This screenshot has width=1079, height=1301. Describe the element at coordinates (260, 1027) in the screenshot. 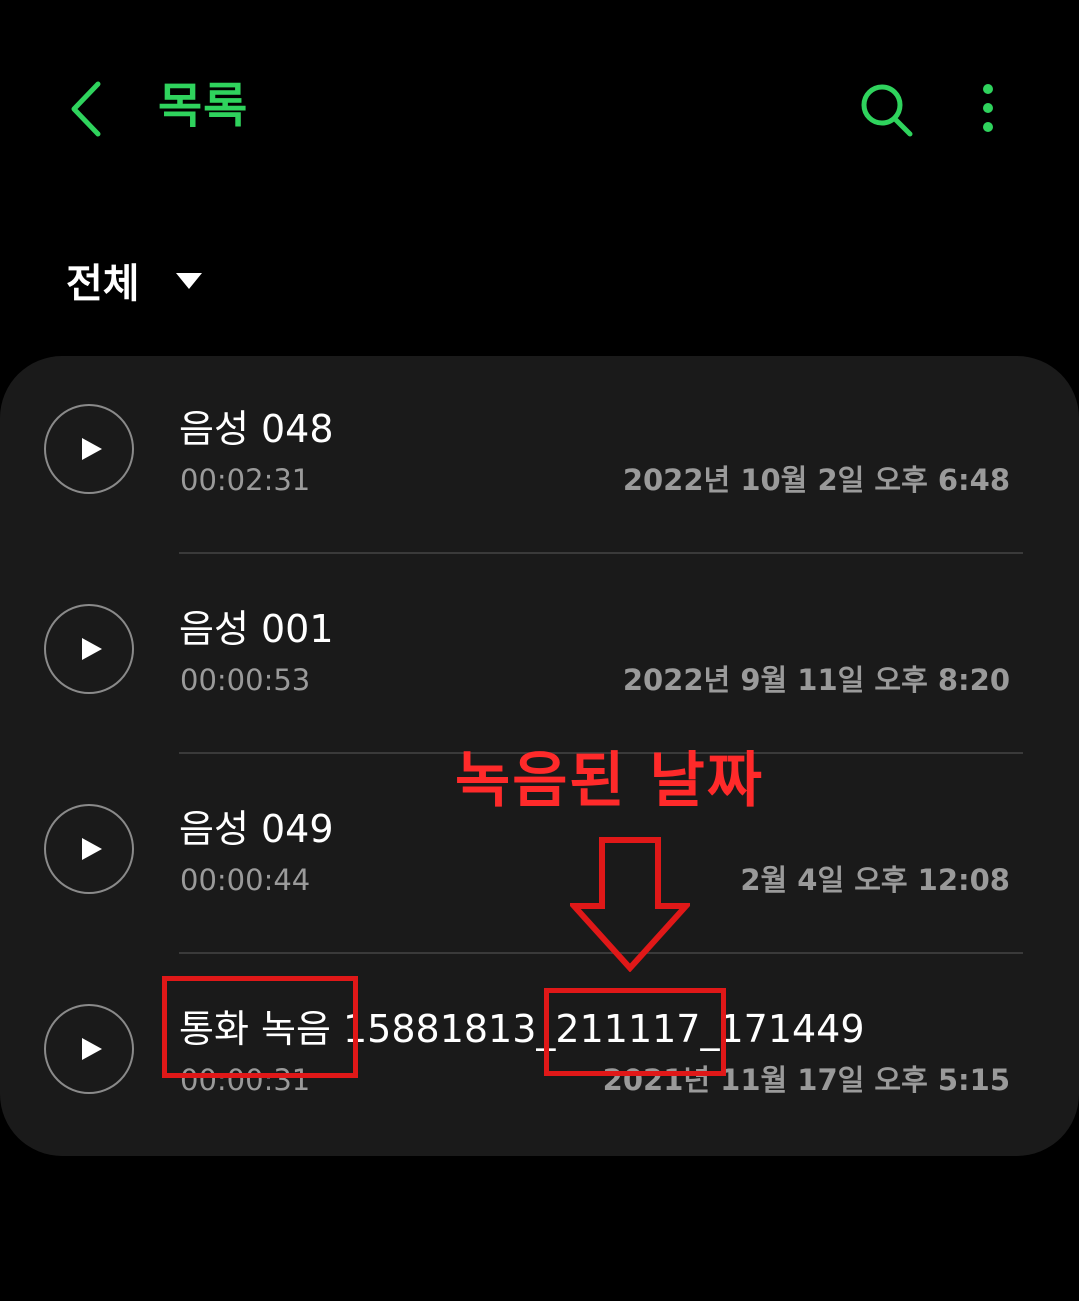

I see `highlight-box-call-recording` at that location.